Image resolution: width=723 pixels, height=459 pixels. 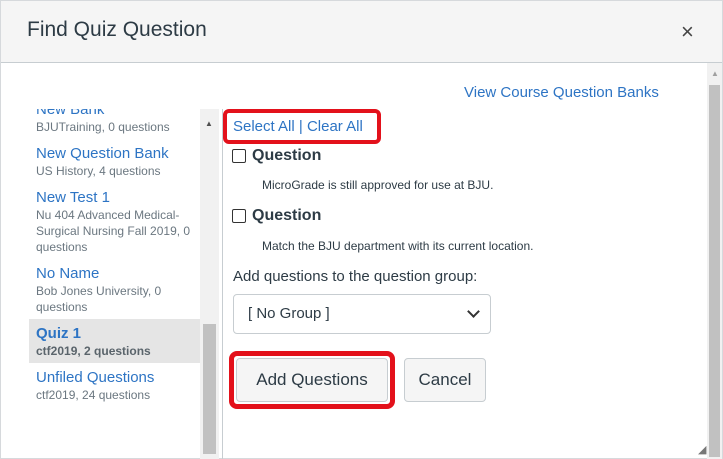 I want to click on bank-meta: Bob Jones University, 0 questions, so click(x=99, y=299).